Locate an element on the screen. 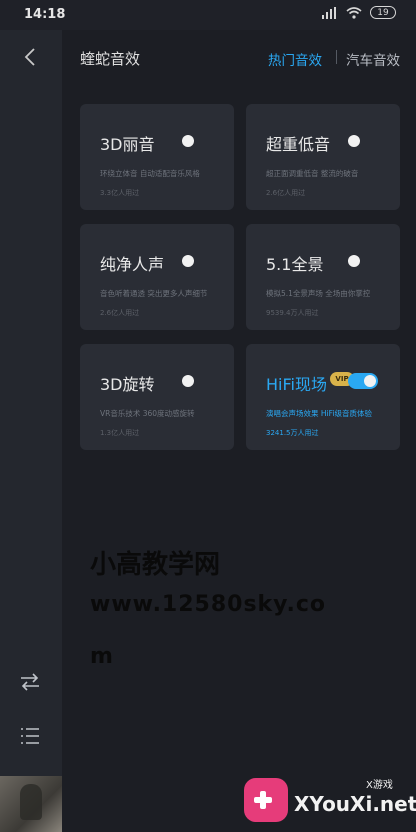 This screenshot has height=832, width=416. card-usage-count: 3241.5万人用过 is located at coordinates (292, 433).